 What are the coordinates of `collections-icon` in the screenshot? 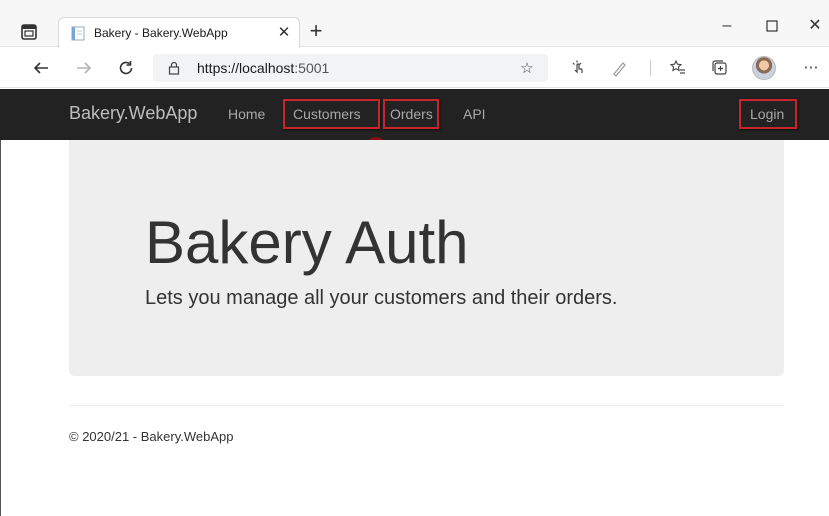 It's located at (720, 68).